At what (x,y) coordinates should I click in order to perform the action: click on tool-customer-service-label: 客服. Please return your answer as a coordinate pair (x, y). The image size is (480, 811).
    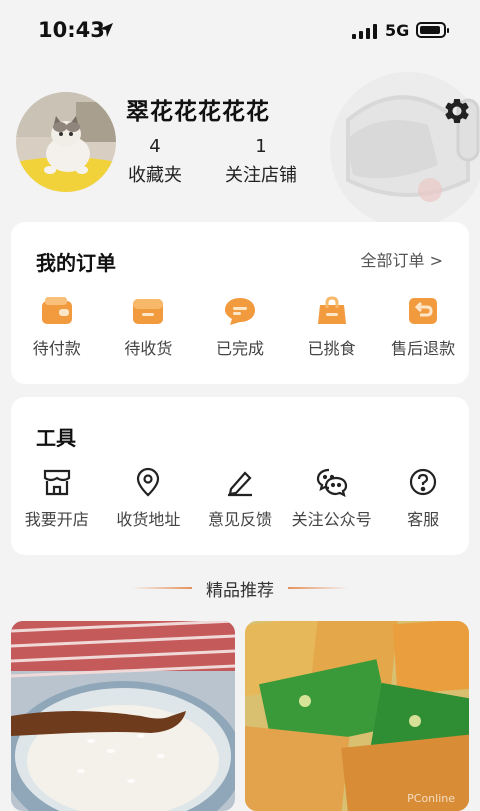
    Looking at the image, I should click on (423, 519).